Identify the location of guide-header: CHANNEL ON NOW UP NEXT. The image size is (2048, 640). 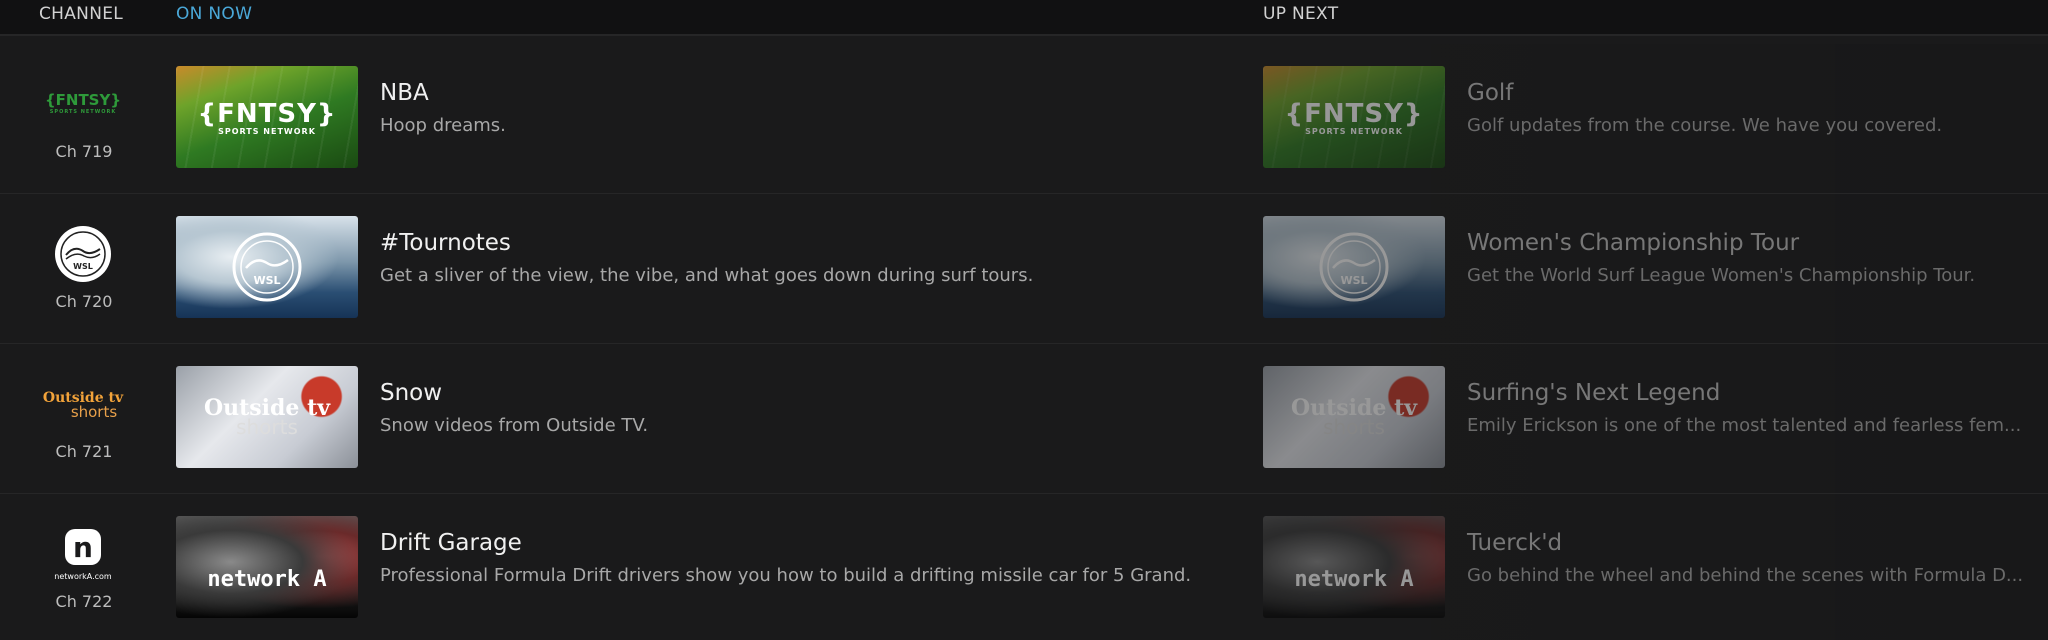
(1024, 18).